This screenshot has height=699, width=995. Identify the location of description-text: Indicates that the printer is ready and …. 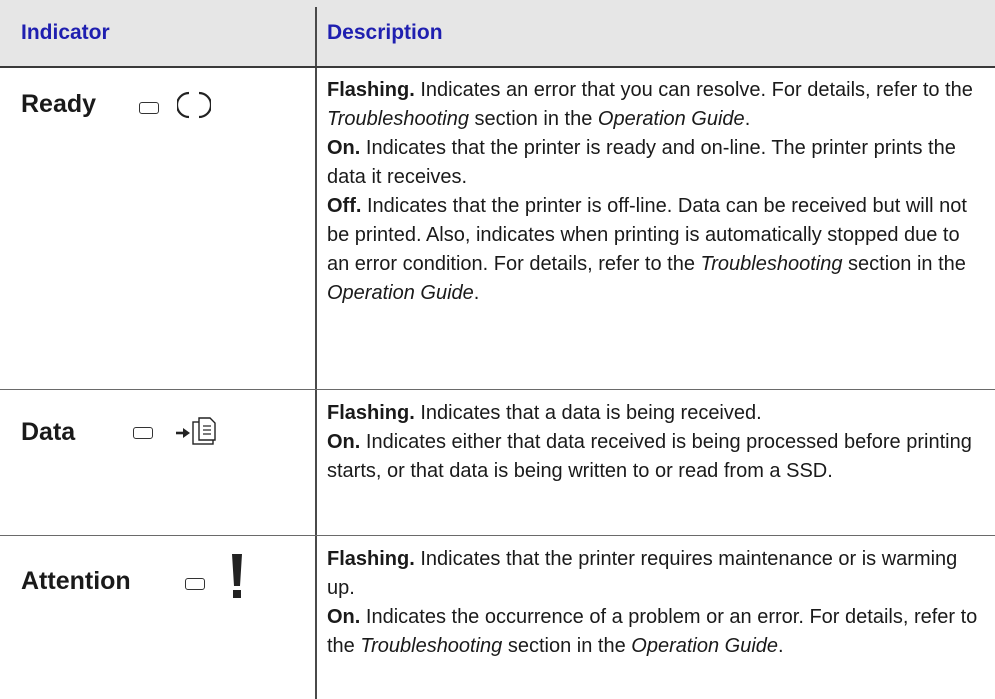
(641, 162).